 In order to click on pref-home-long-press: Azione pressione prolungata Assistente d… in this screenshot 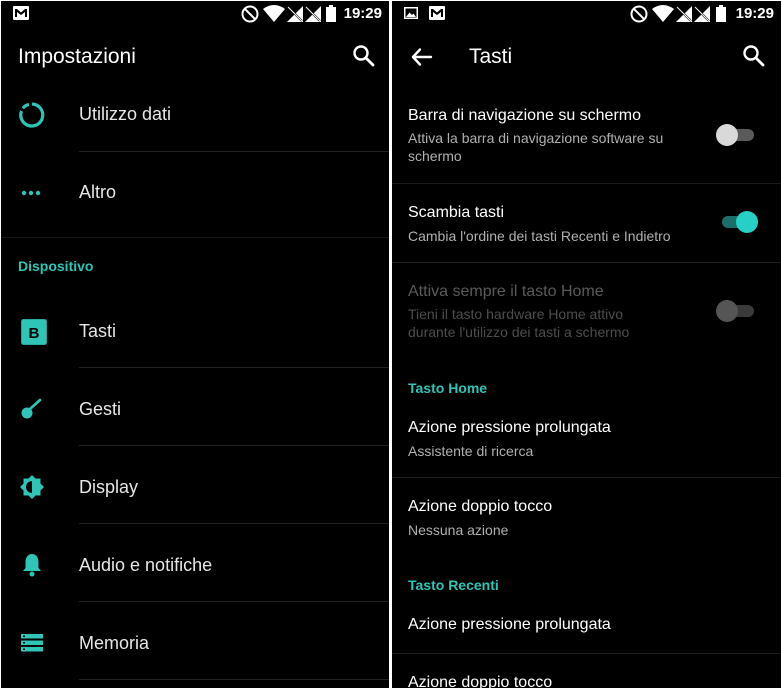, I will do `click(586, 439)`.